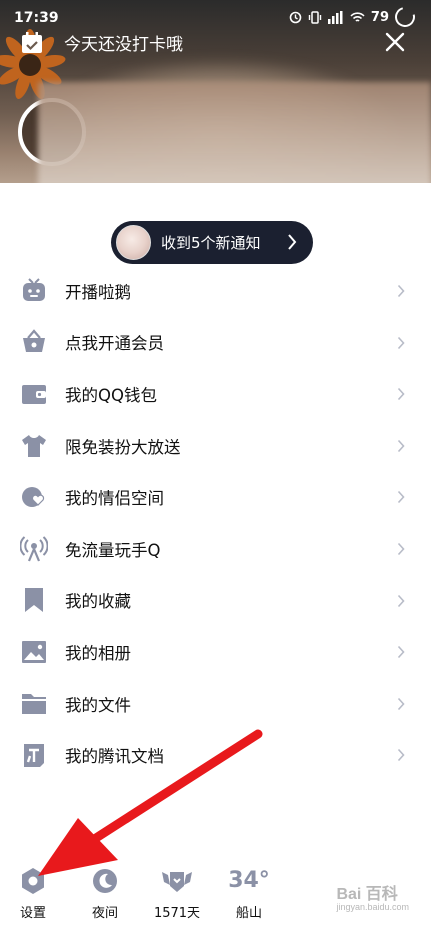 The width and height of the screenshot is (431, 926). I want to click on weather-button: 34° 船山, so click(249, 892).